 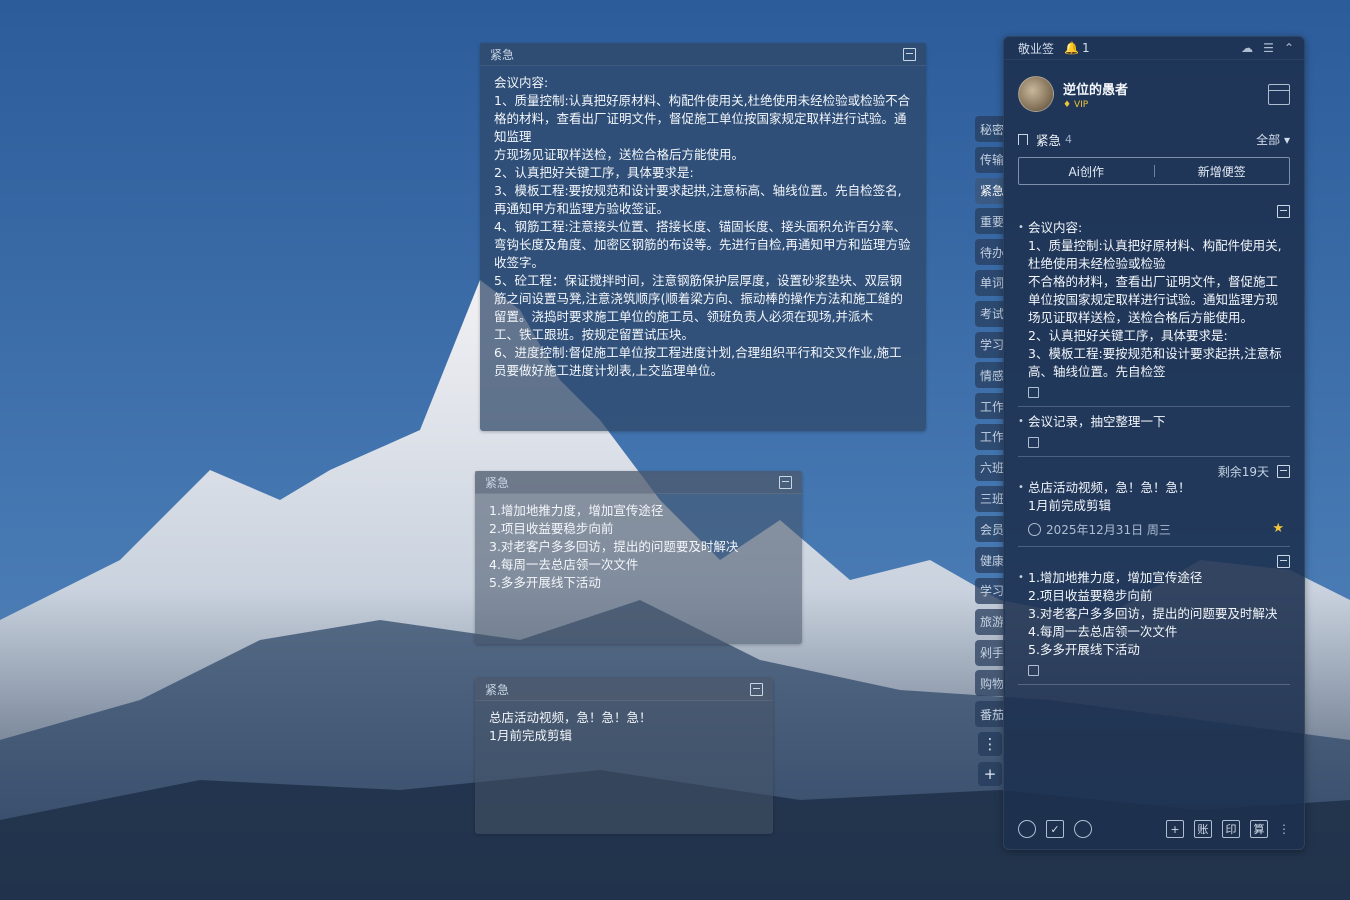 What do you see at coordinates (990, 560) in the screenshot?
I see `tab-14: 健康` at bounding box center [990, 560].